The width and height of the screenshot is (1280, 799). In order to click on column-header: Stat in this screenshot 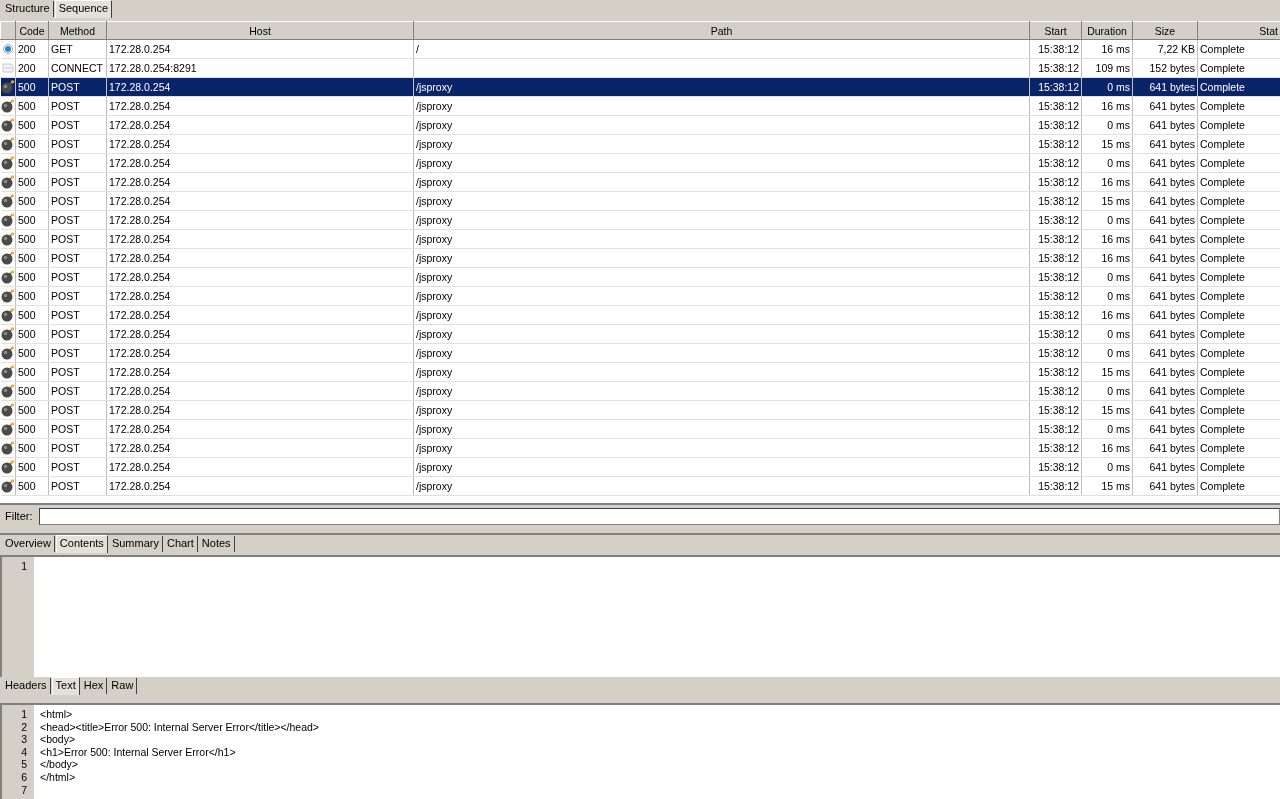, I will do `click(1238, 30)`.